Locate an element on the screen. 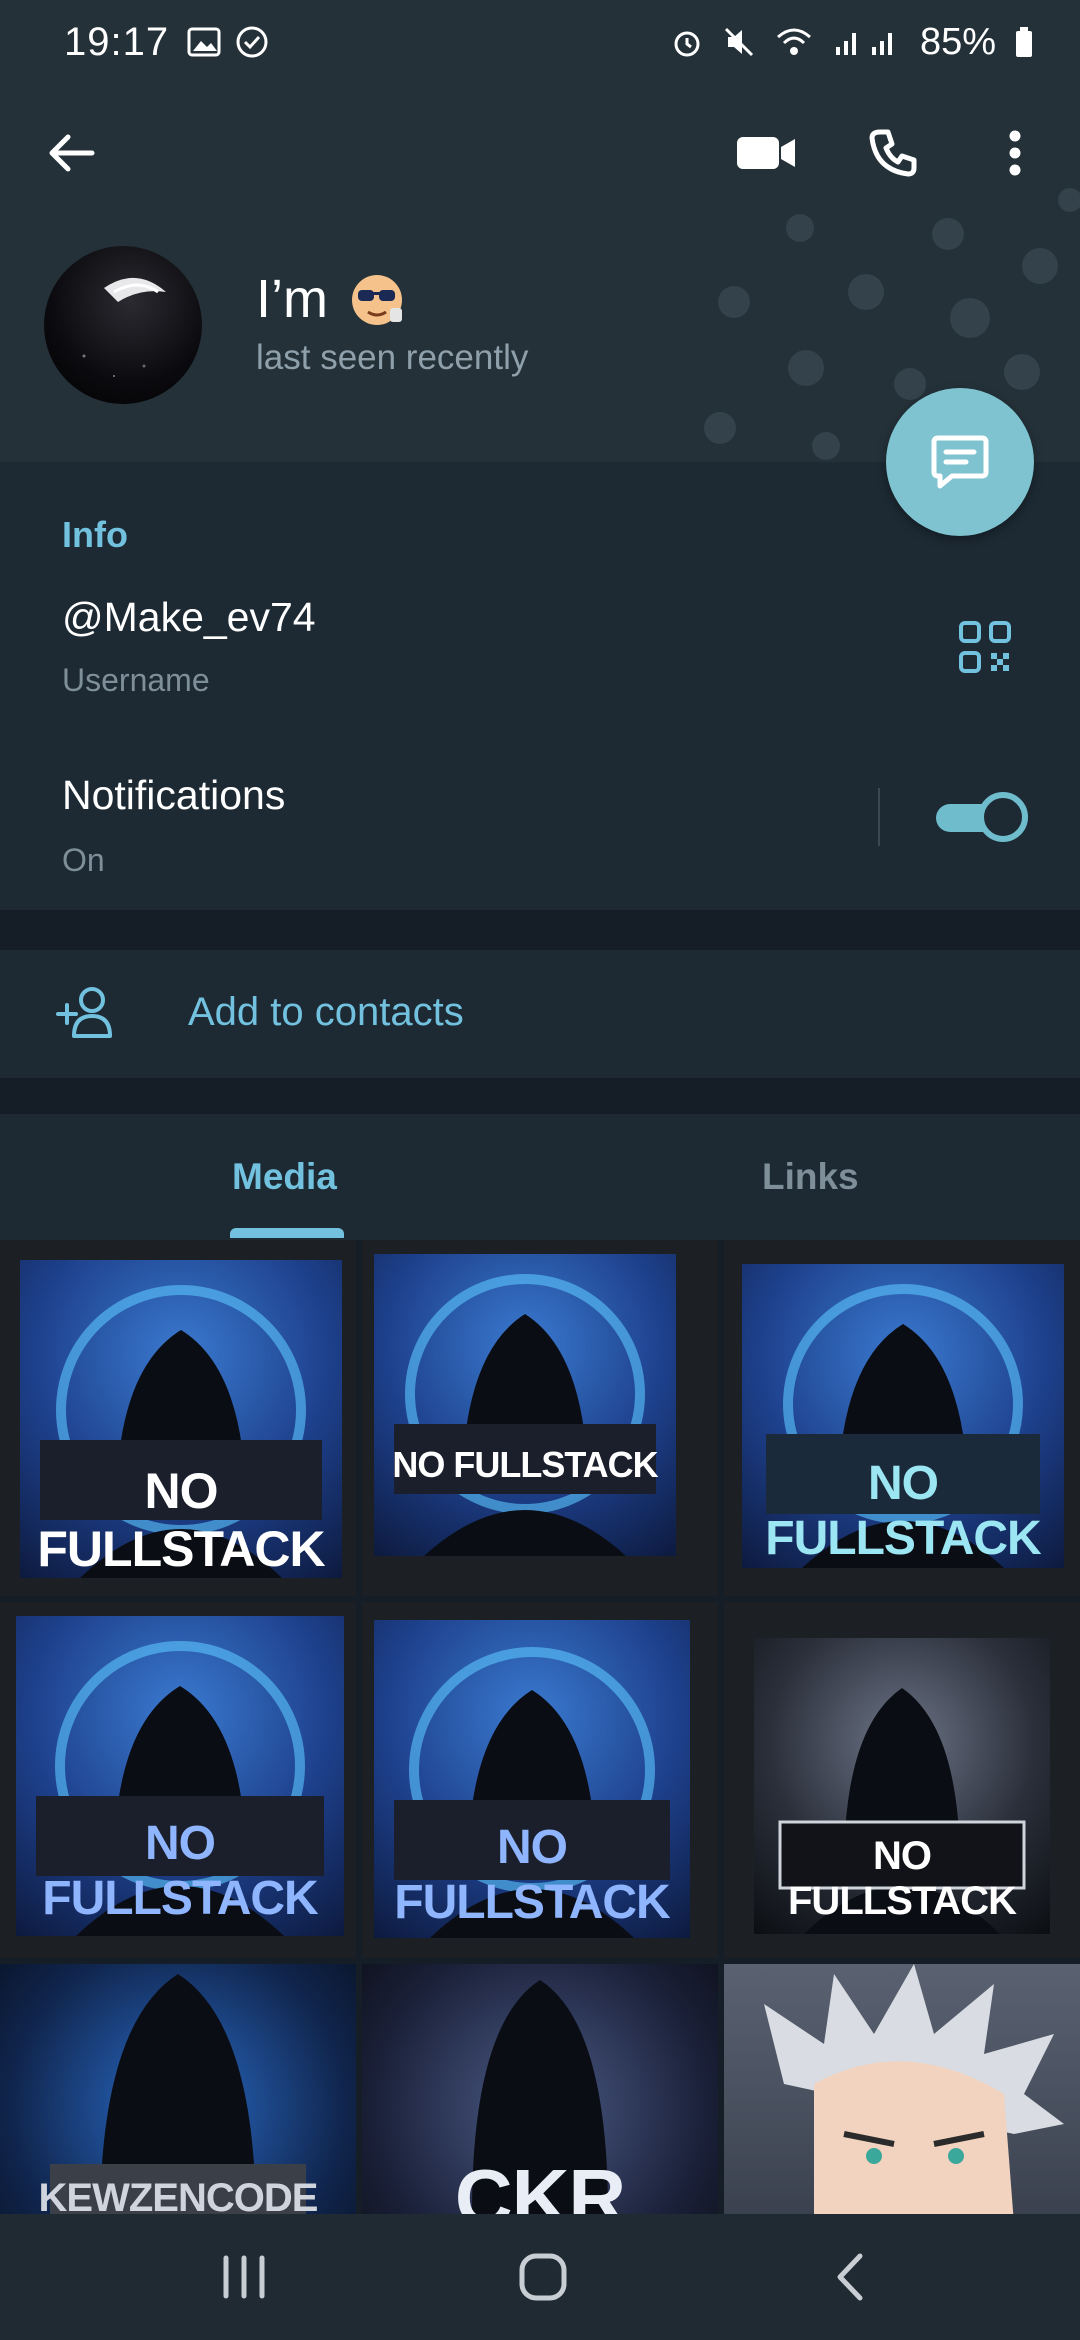 The image size is (1080, 2340). chat-message-icon is located at coordinates (960, 462).